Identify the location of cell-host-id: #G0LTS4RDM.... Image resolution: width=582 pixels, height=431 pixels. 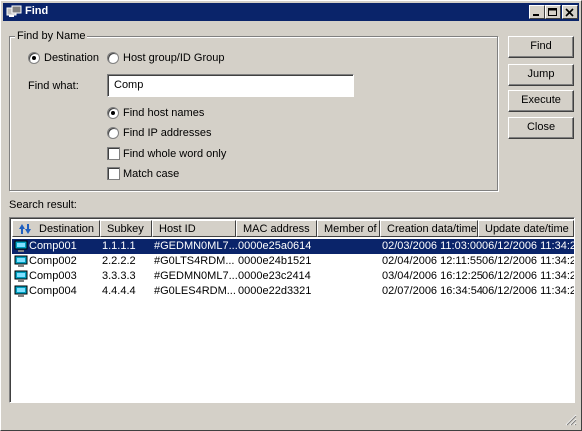
(194, 261).